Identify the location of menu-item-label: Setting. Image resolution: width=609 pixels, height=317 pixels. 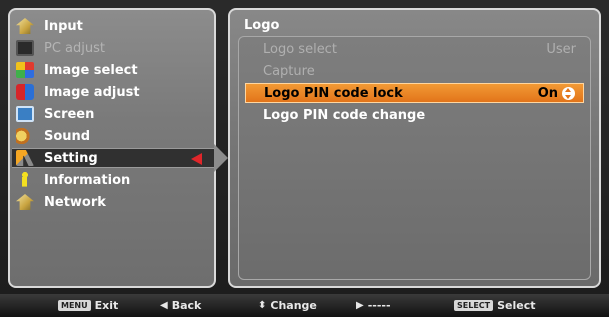
(71, 158).